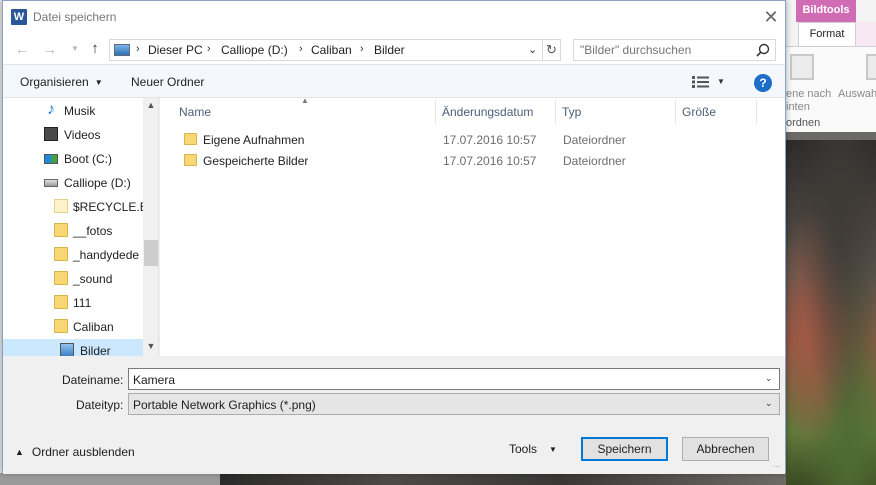 This screenshot has height=485, width=876. I want to click on music-icon: ♪, so click(51, 109).